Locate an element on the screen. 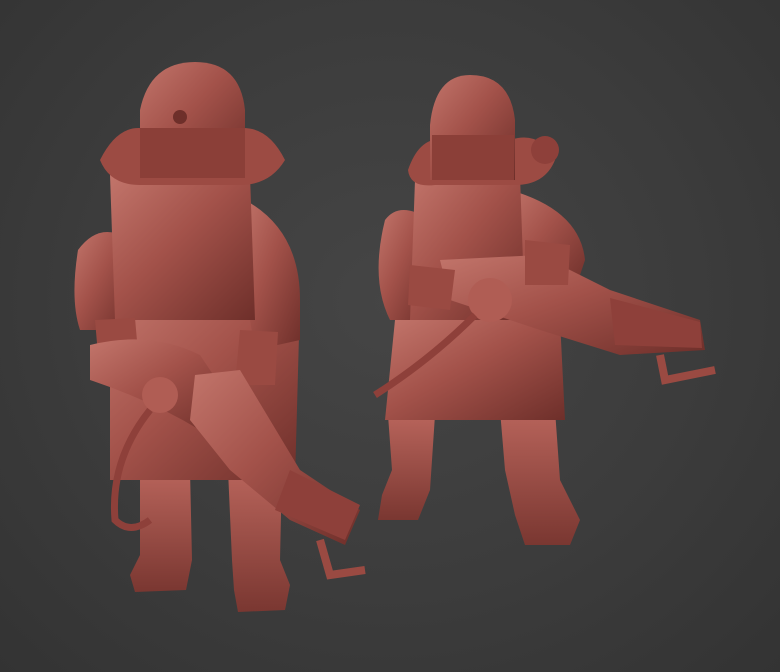  right-figure-gauntlet-right is located at coordinates (547, 262).